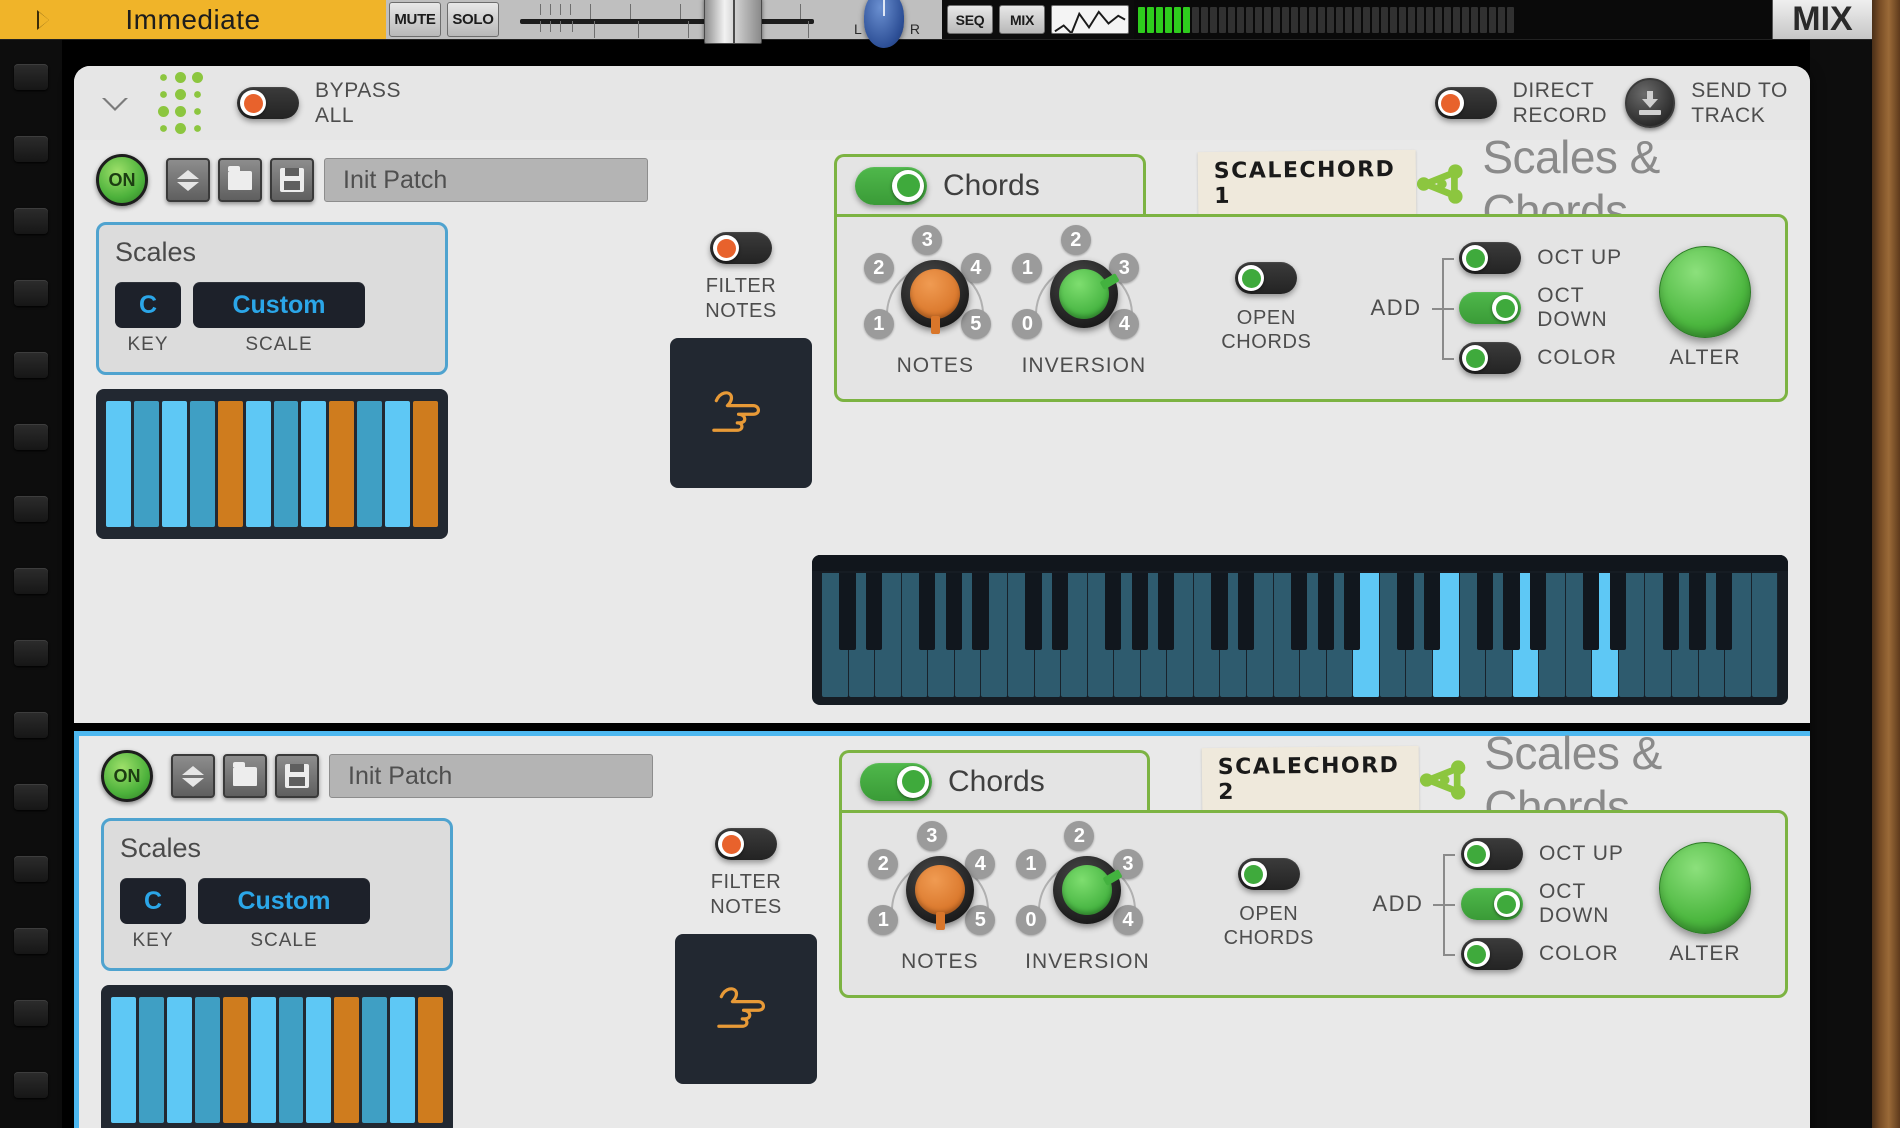  What do you see at coordinates (667, 22) in the screenshot?
I see `volume-fader` at bounding box center [667, 22].